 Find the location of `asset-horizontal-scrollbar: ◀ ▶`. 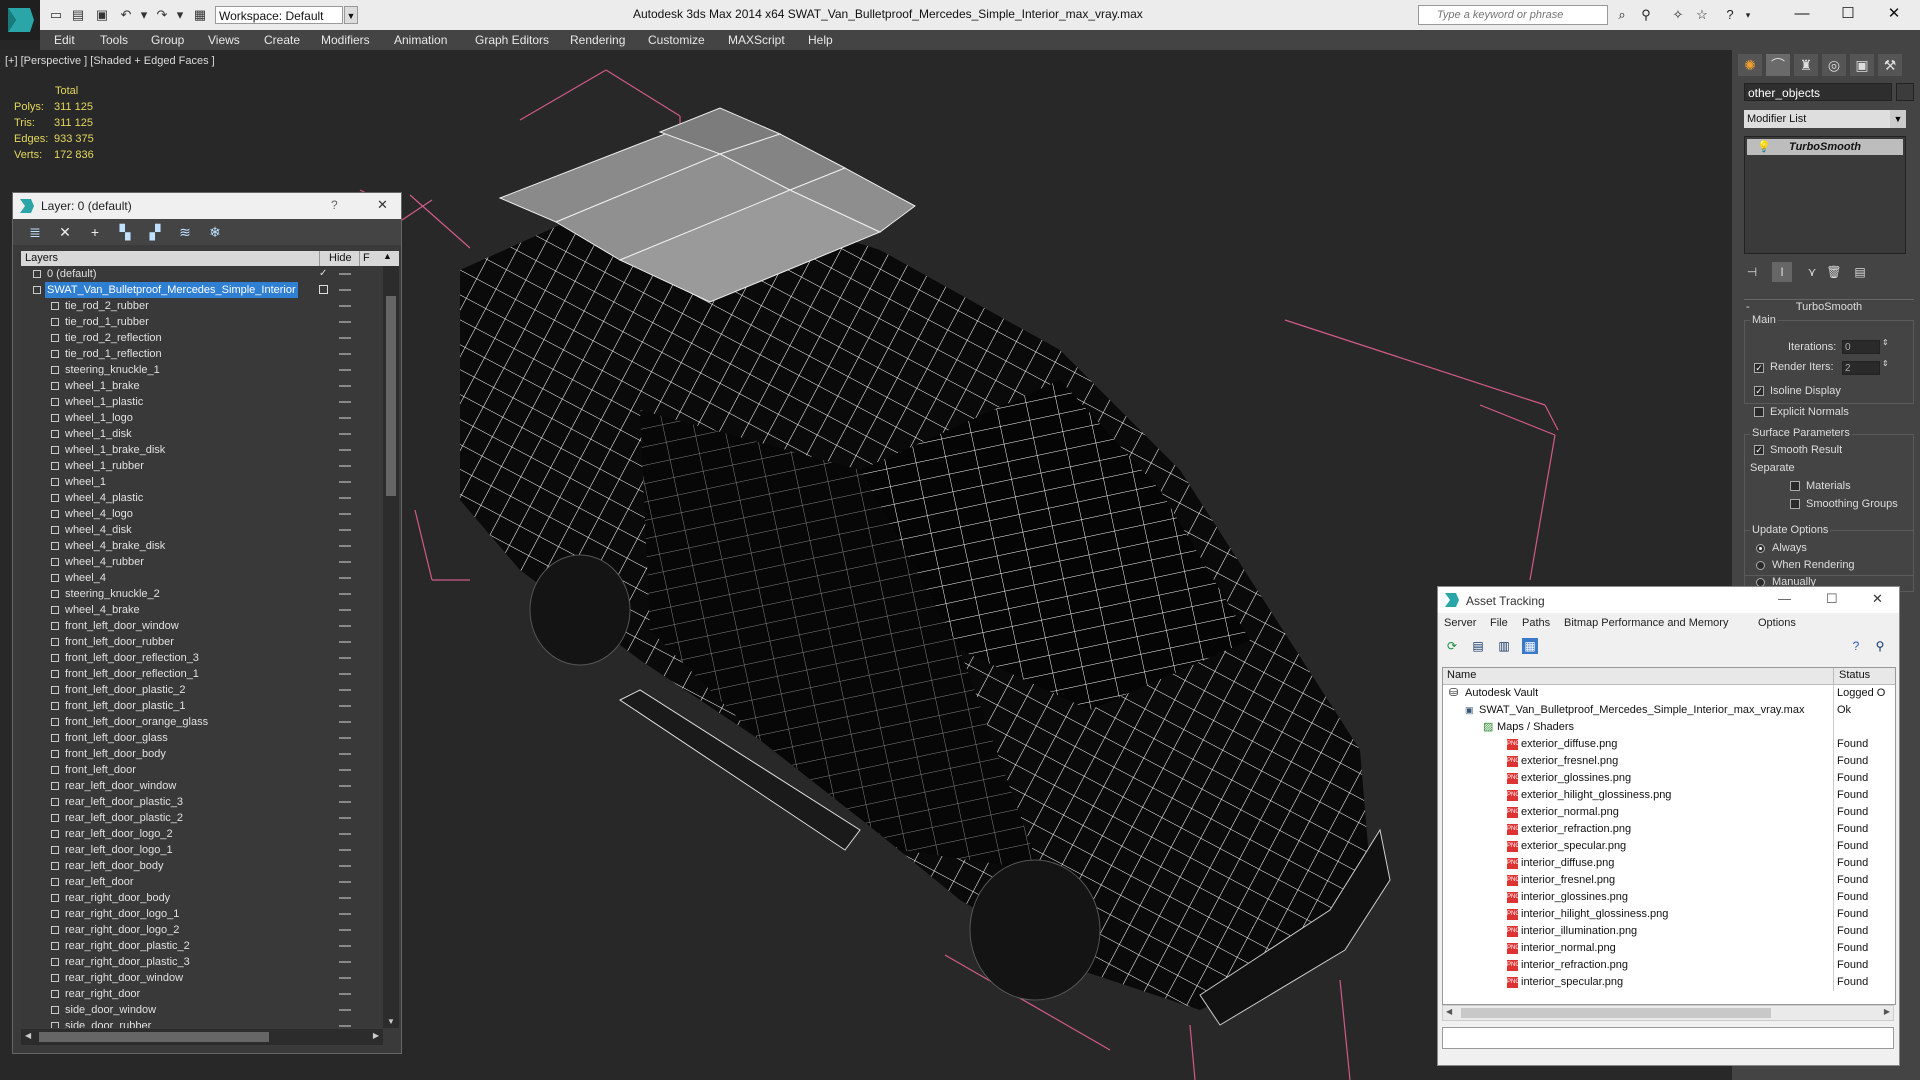

asset-horizontal-scrollbar: ◀ ▶ is located at coordinates (1668, 1013).